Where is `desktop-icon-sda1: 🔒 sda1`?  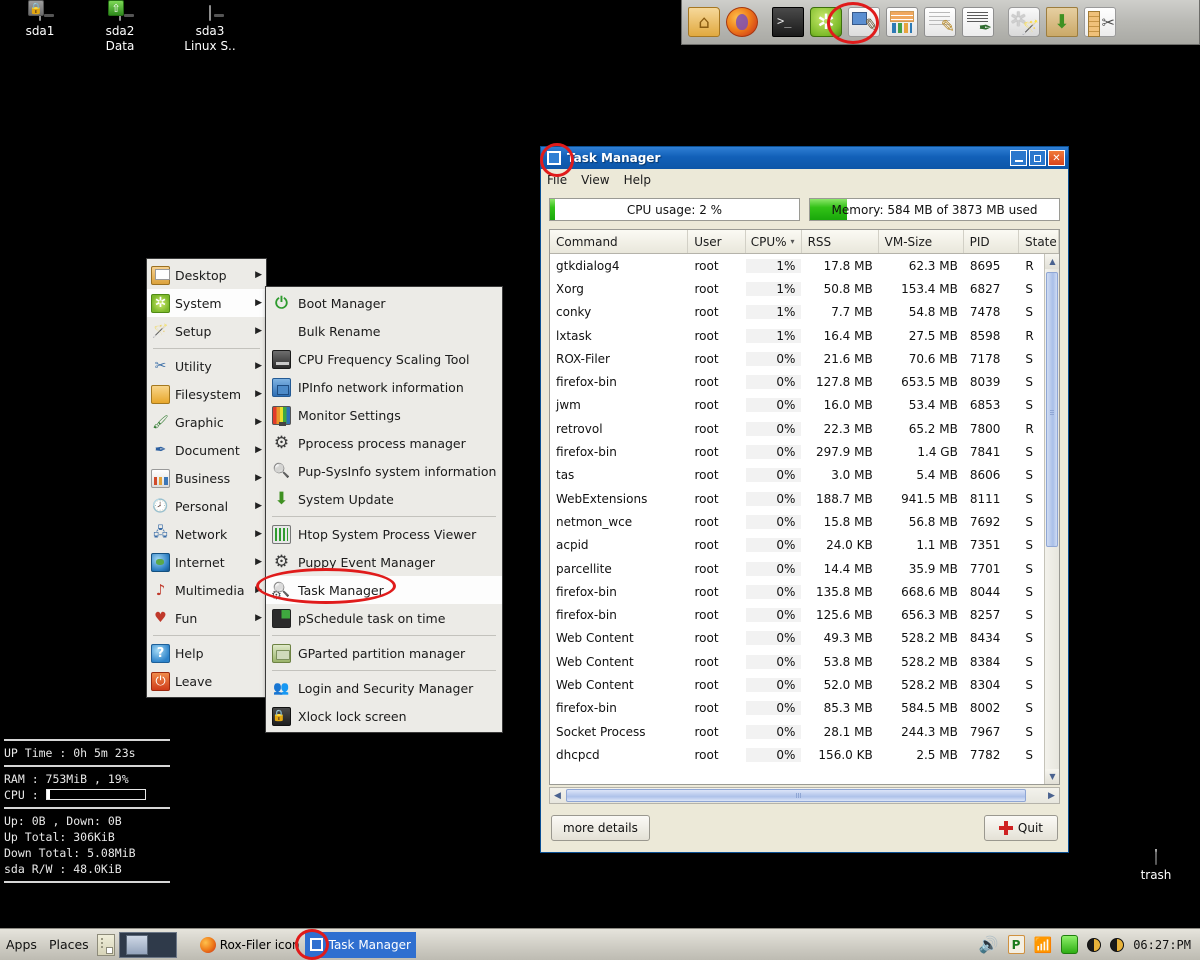
desktop-icon-sda1: 🔒 sda1 is located at coordinates (40, 19).